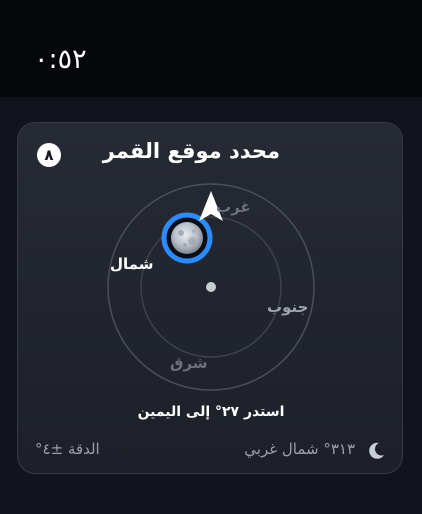 Image resolution: width=422 pixels, height=514 pixels. Describe the element at coordinates (376, 450) in the screenshot. I see `crescent-moon-icon` at that location.